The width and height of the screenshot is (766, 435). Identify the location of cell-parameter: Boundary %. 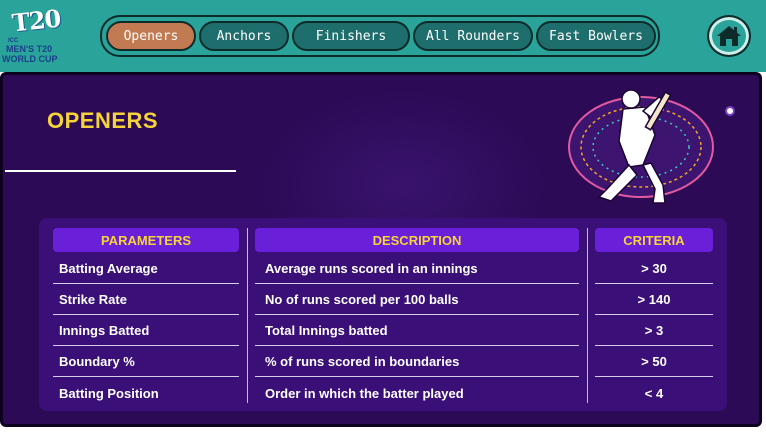
(146, 362).